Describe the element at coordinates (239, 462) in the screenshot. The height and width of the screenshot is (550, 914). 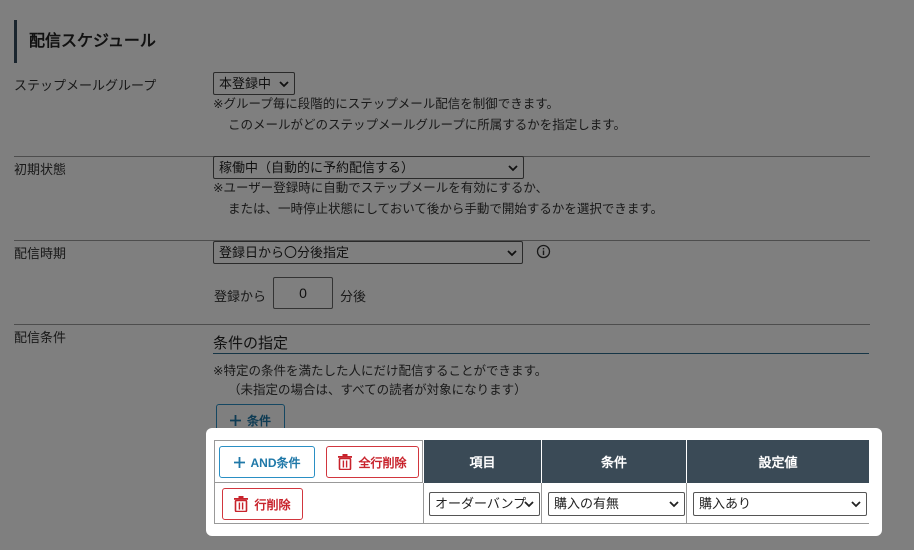
I see `plus-icon` at that location.